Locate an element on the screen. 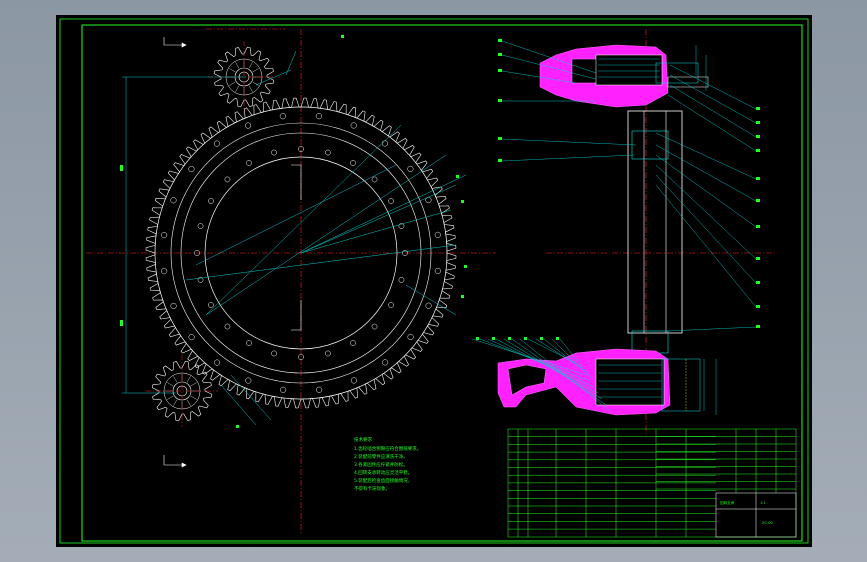  view-marker-bottom is located at coordinates (175, 461).